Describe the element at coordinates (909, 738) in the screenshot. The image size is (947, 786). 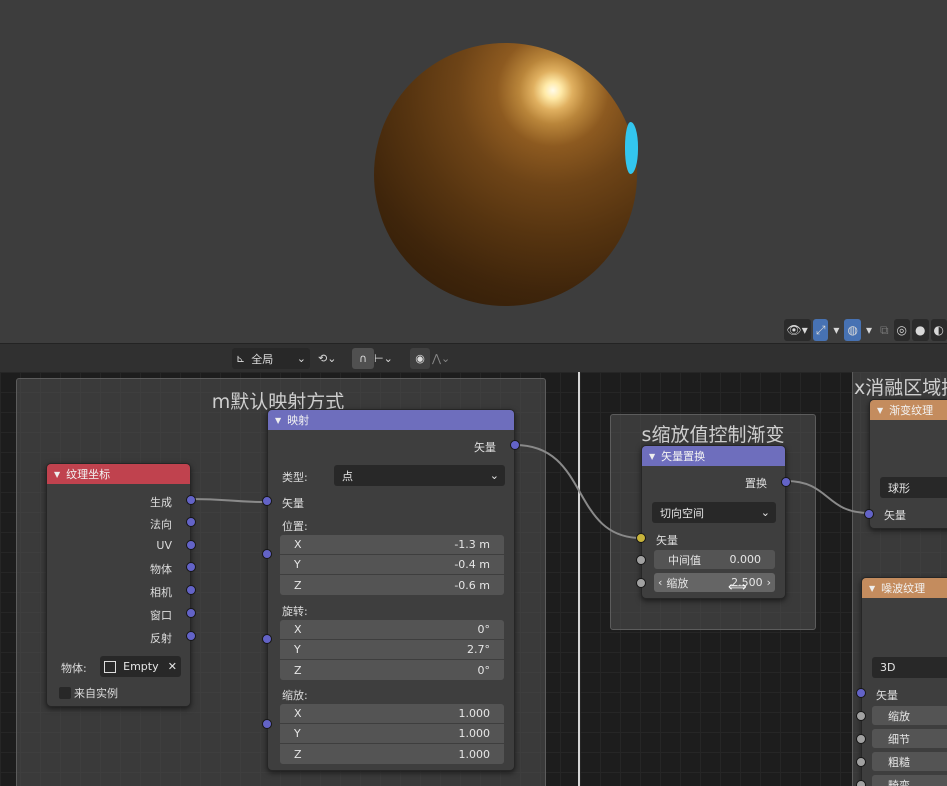
I see `noise-detail-field: 细节` at that location.